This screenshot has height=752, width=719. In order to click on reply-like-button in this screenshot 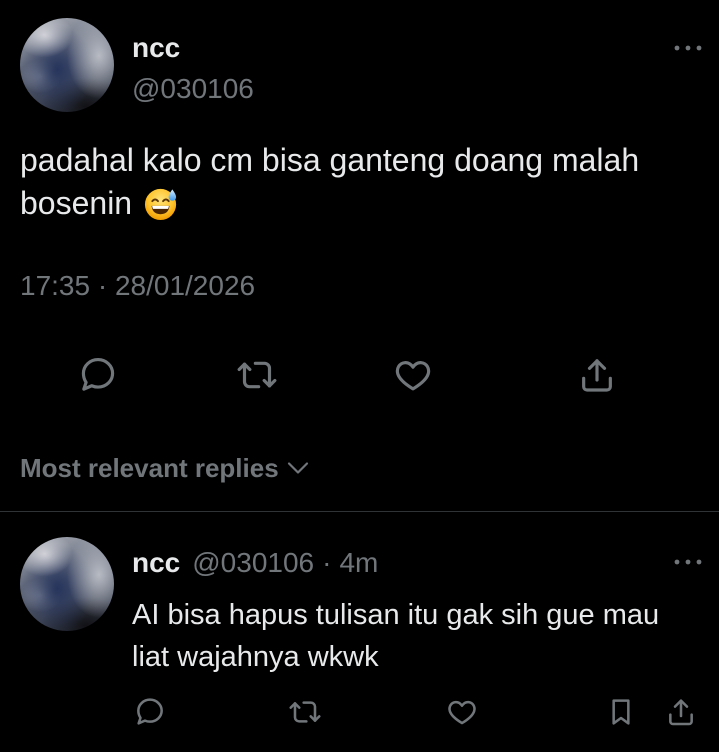, I will do `click(462, 712)`.